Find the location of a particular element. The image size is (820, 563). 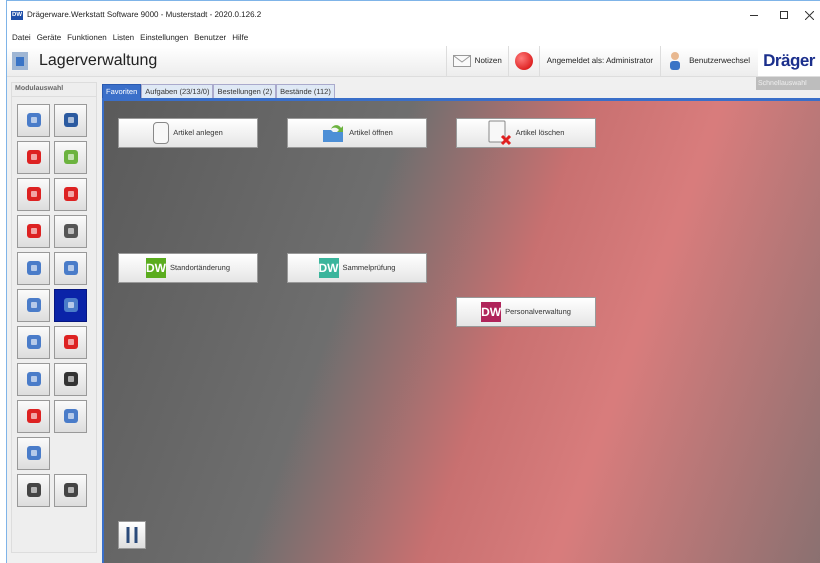

blank-page-icon is located at coordinates (161, 133).